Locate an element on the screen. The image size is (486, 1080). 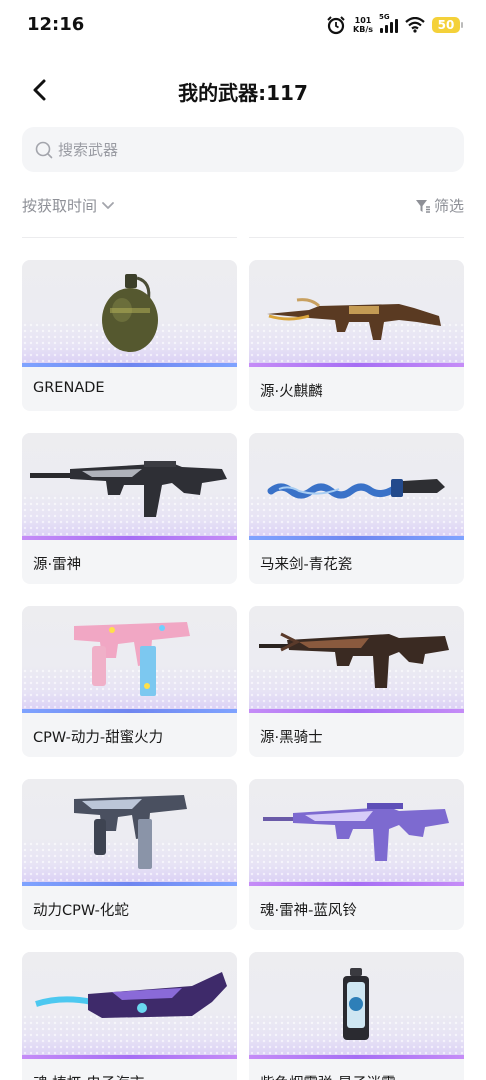
status-icons: 101 KB/s 5G 50 is located at coordinates (394, 24).